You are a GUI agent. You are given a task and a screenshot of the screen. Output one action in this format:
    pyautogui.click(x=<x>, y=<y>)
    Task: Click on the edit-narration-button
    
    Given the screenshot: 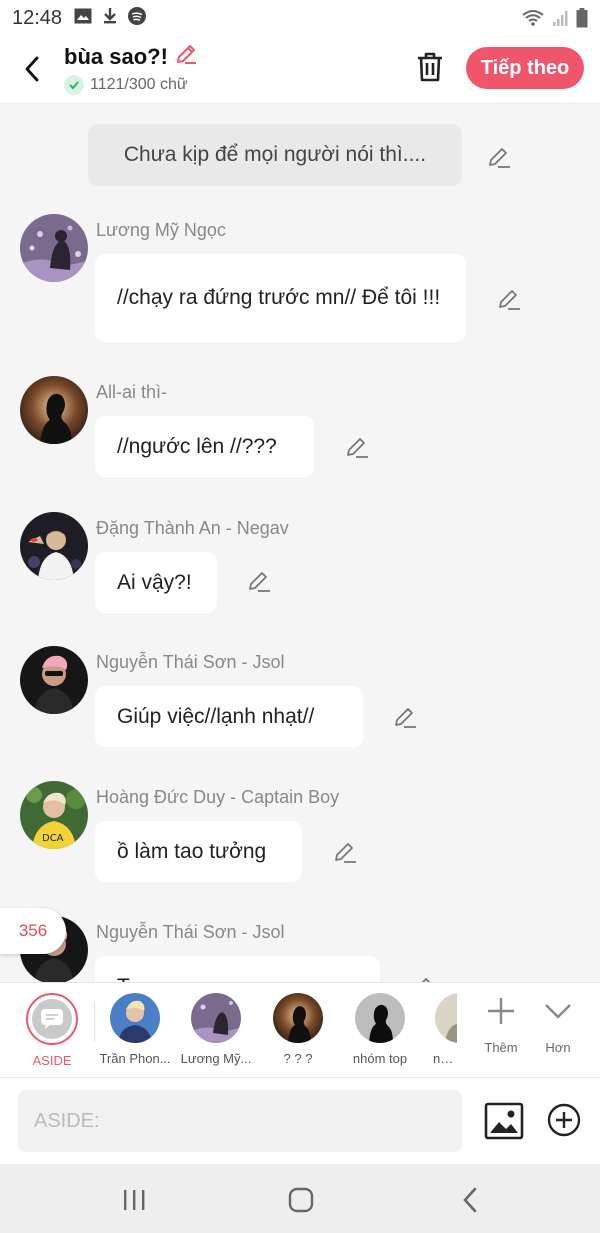 What is the action you would take?
    pyautogui.click(x=499, y=157)
    